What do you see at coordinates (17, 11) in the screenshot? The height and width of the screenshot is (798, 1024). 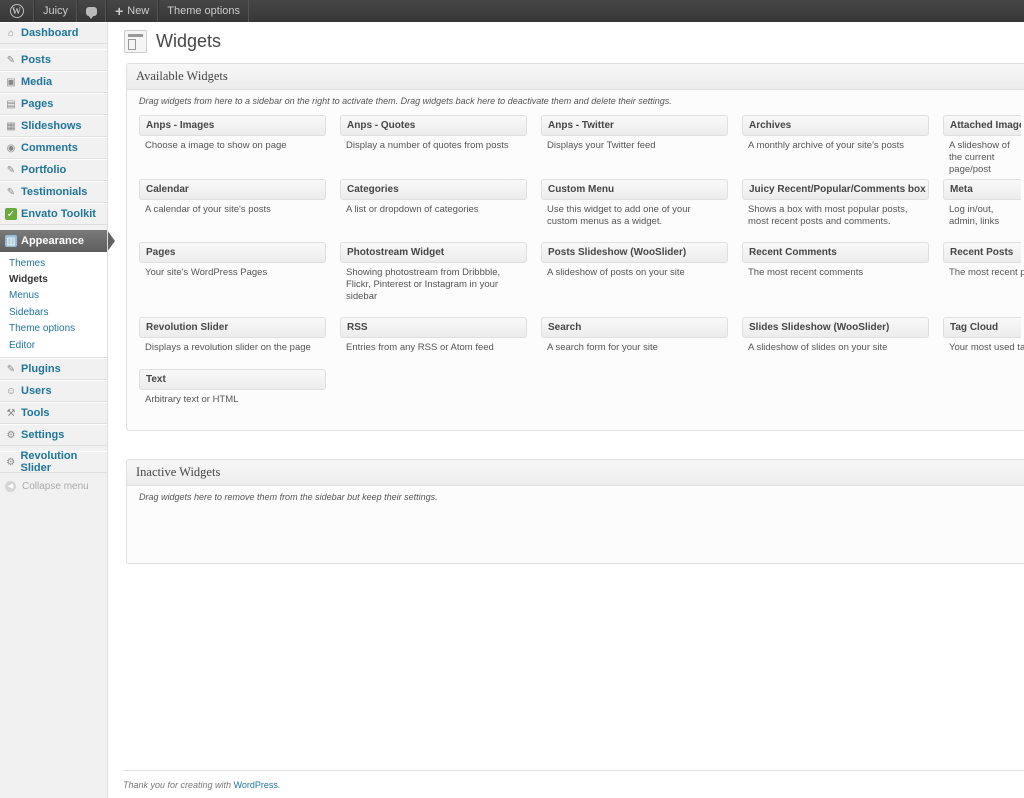 I see `wordpress-logo-button: W` at bounding box center [17, 11].